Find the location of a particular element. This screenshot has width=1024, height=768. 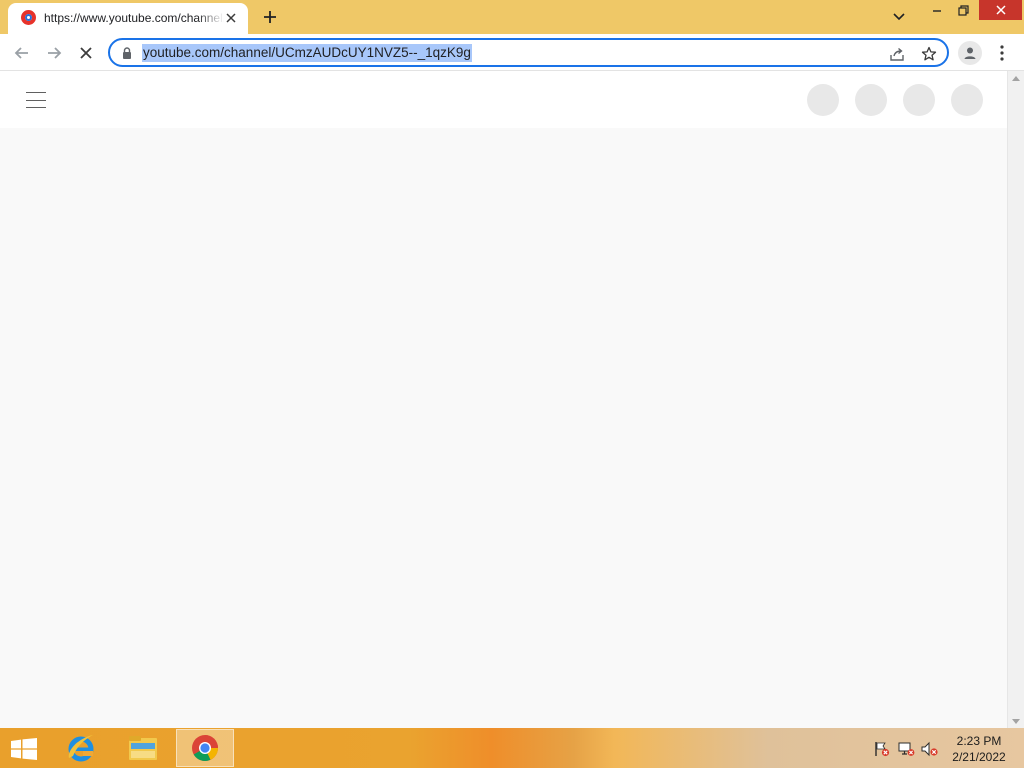

restore-icon is located at coordinates (963, 10).